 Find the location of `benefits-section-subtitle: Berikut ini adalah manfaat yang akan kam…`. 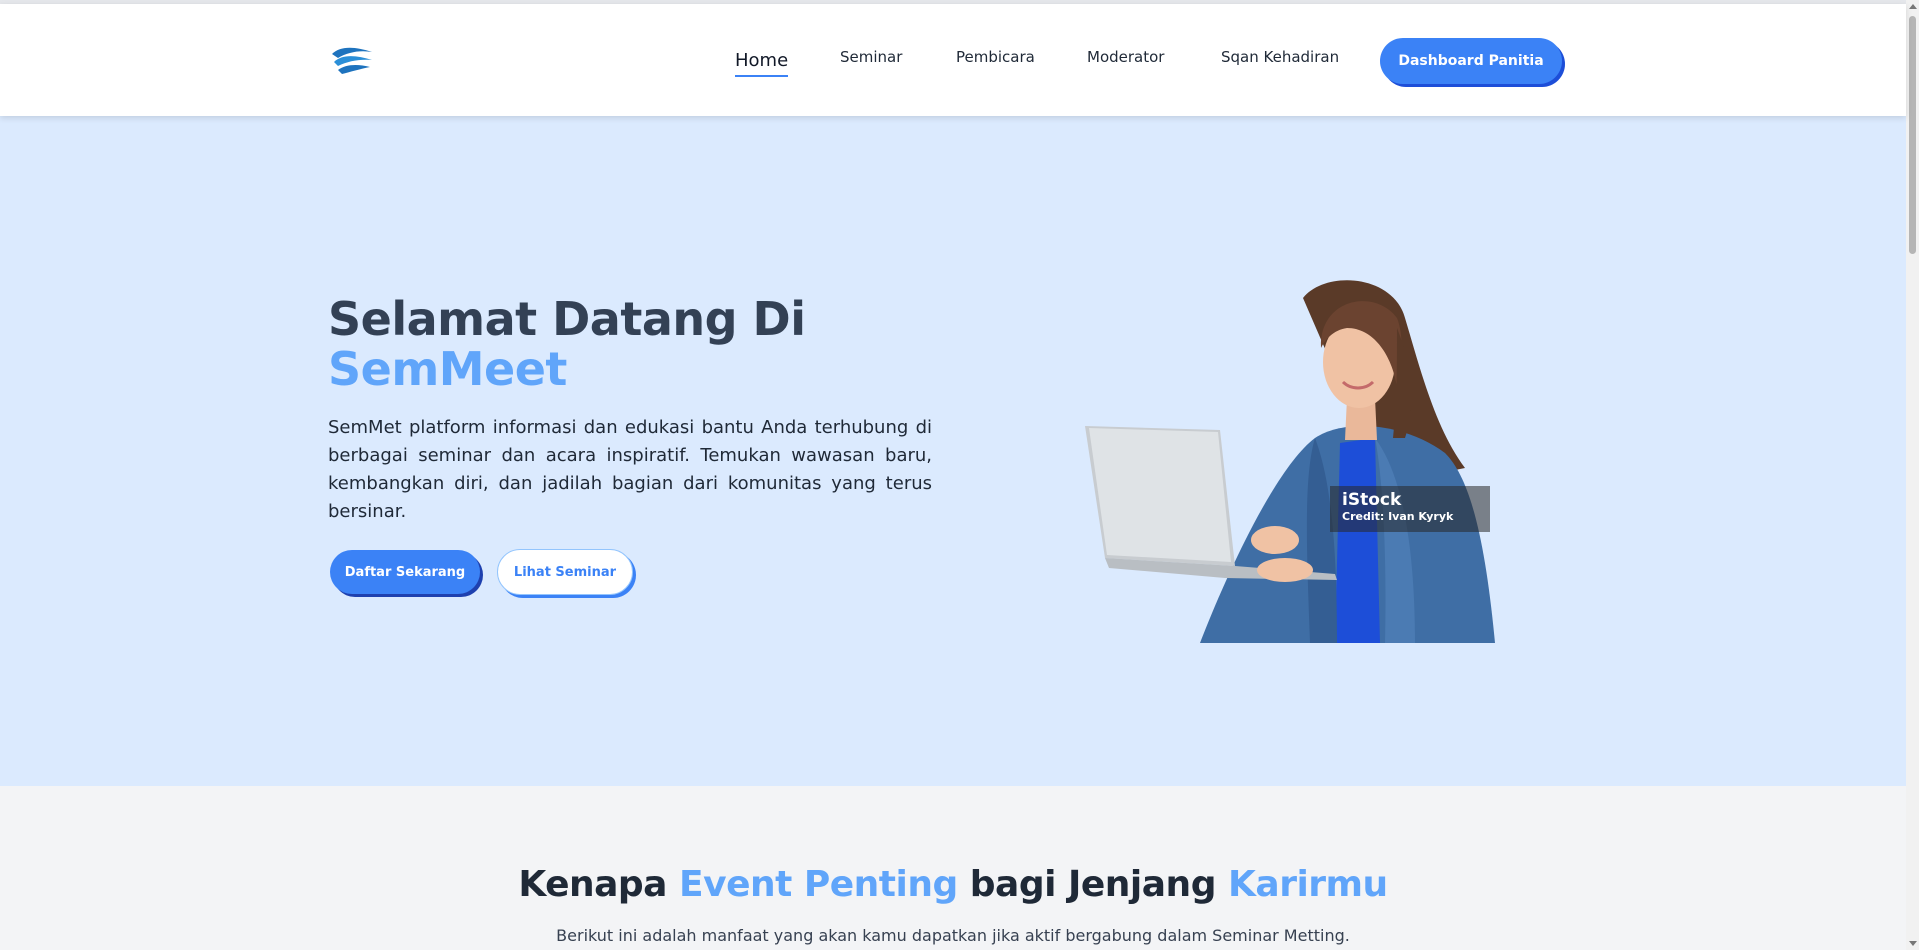

benefits-section-subtitle: Berikut ini adalah manfaat yang akan kam… is located at coordinates (953, 935).